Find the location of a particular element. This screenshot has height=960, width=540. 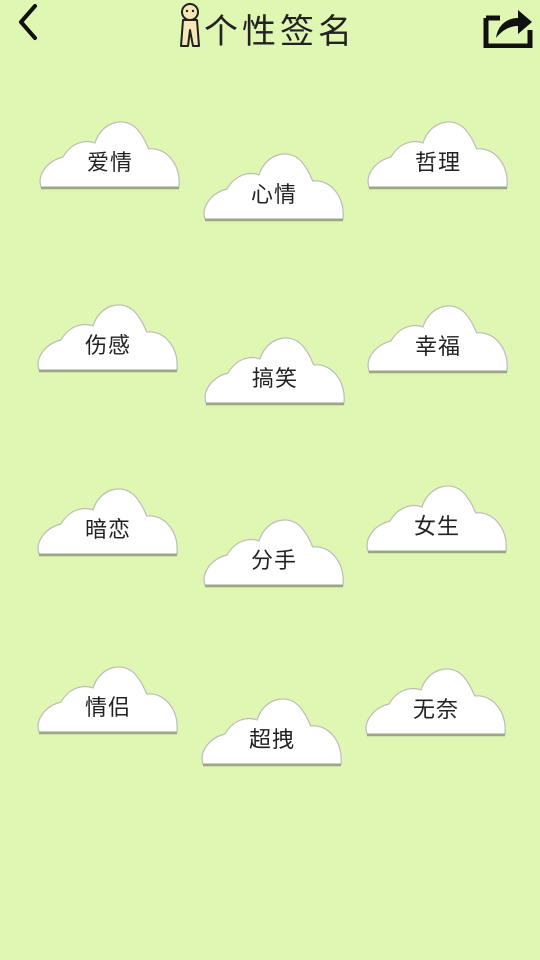

cloud-button-aiqing: 爱情 is located at coordinates (110, 153).